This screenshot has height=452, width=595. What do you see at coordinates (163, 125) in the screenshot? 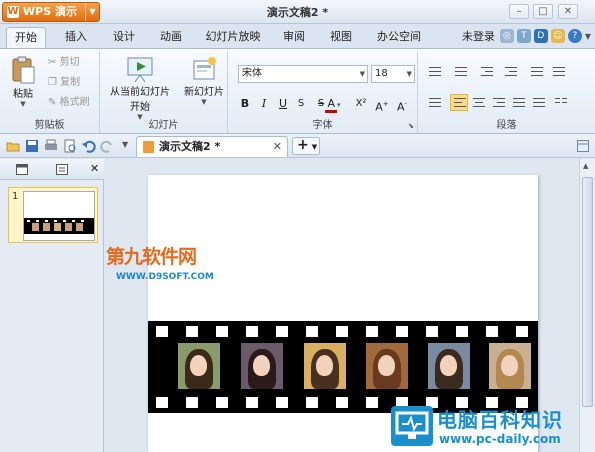
I see `slides-group-label: 幻灯片` at bounding box center [163, 125].